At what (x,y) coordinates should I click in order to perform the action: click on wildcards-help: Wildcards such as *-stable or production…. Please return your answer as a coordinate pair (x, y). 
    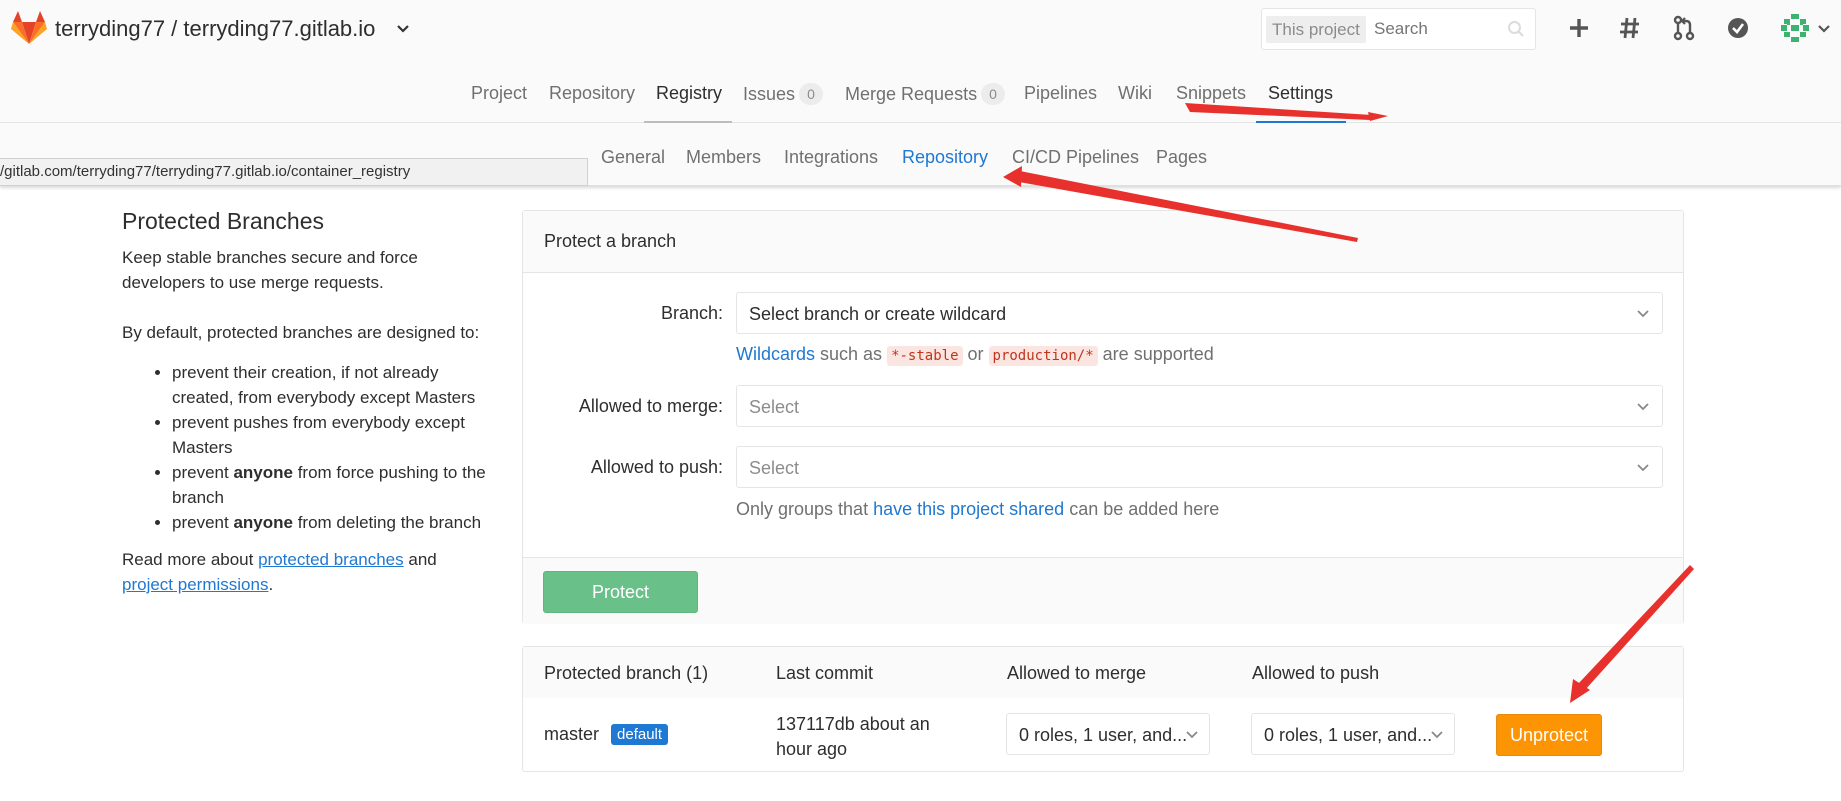
    Looking at the image, I should click on (975, 355).